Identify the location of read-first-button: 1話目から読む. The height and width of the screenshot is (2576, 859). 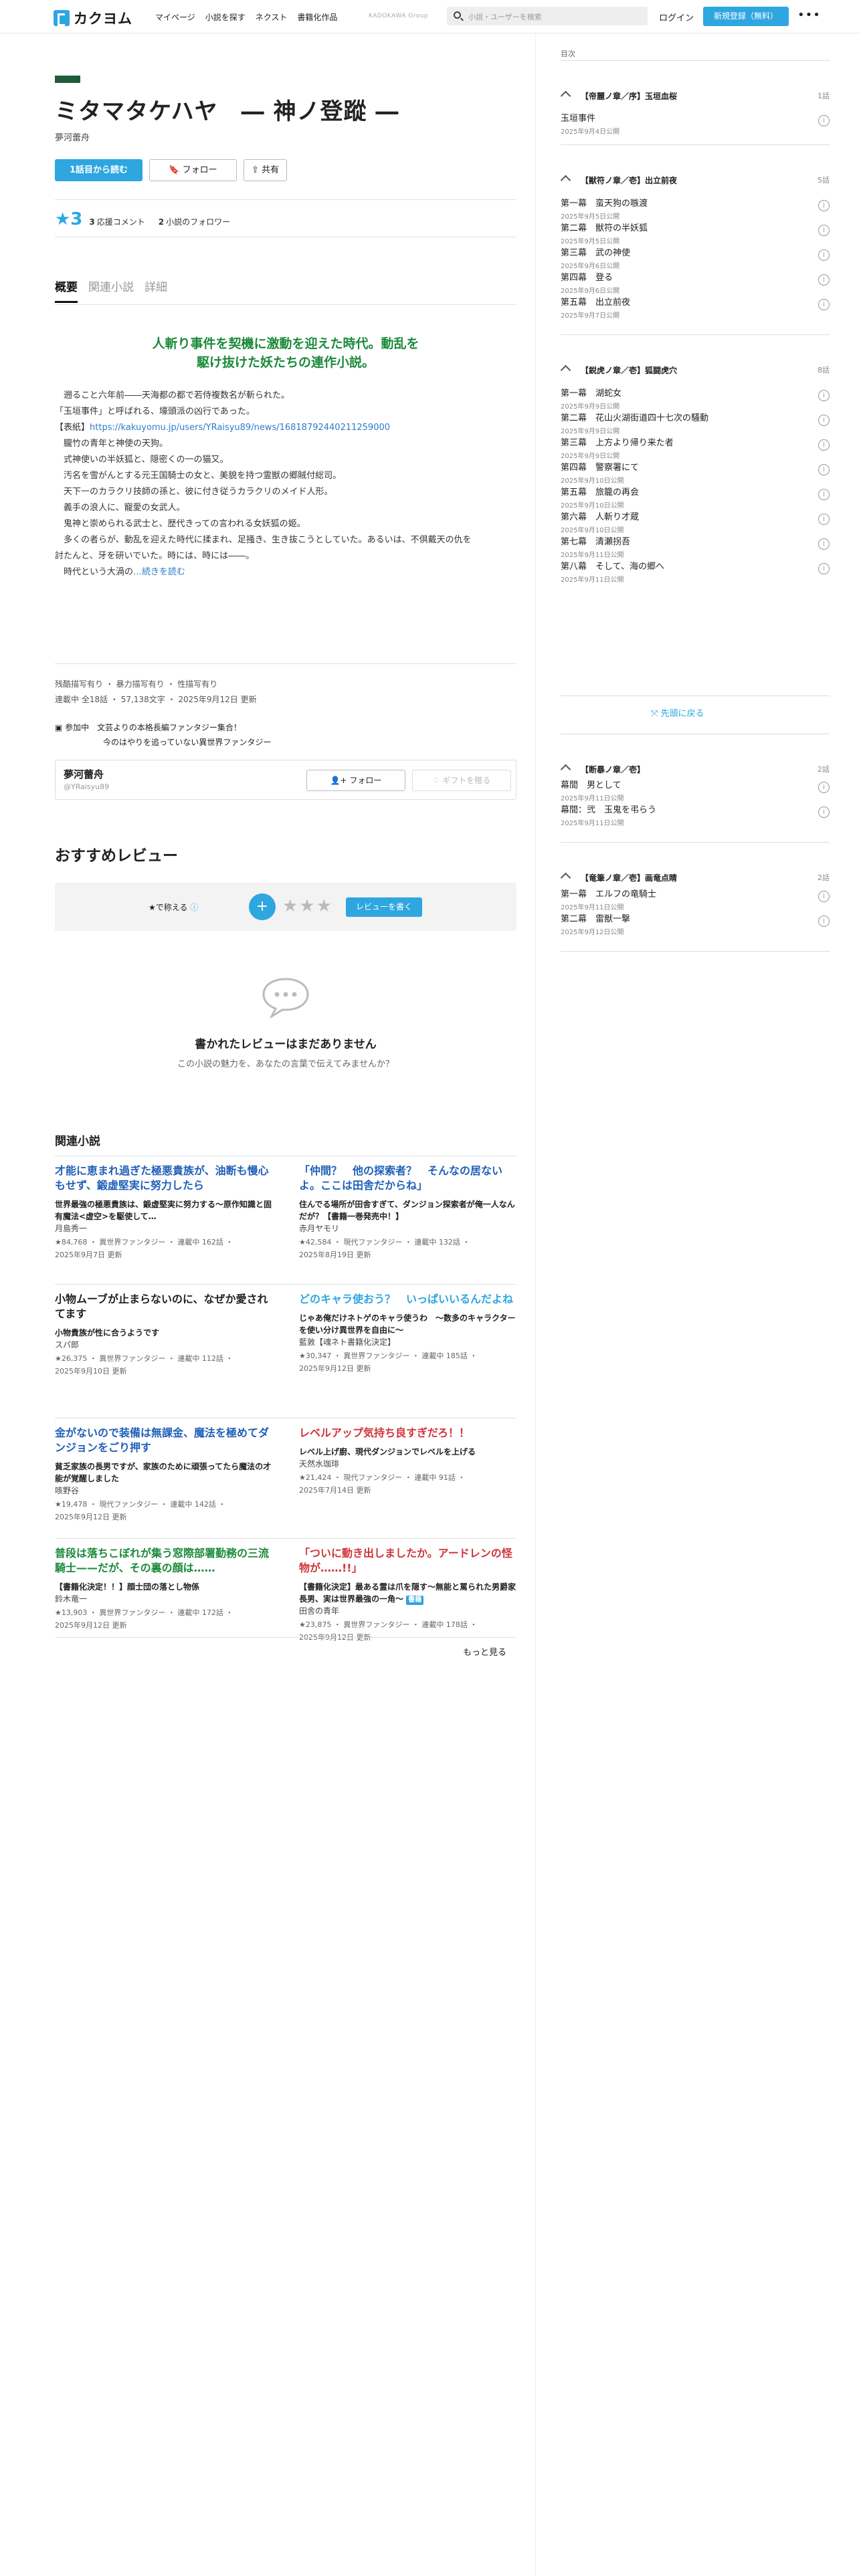
(98, 170).